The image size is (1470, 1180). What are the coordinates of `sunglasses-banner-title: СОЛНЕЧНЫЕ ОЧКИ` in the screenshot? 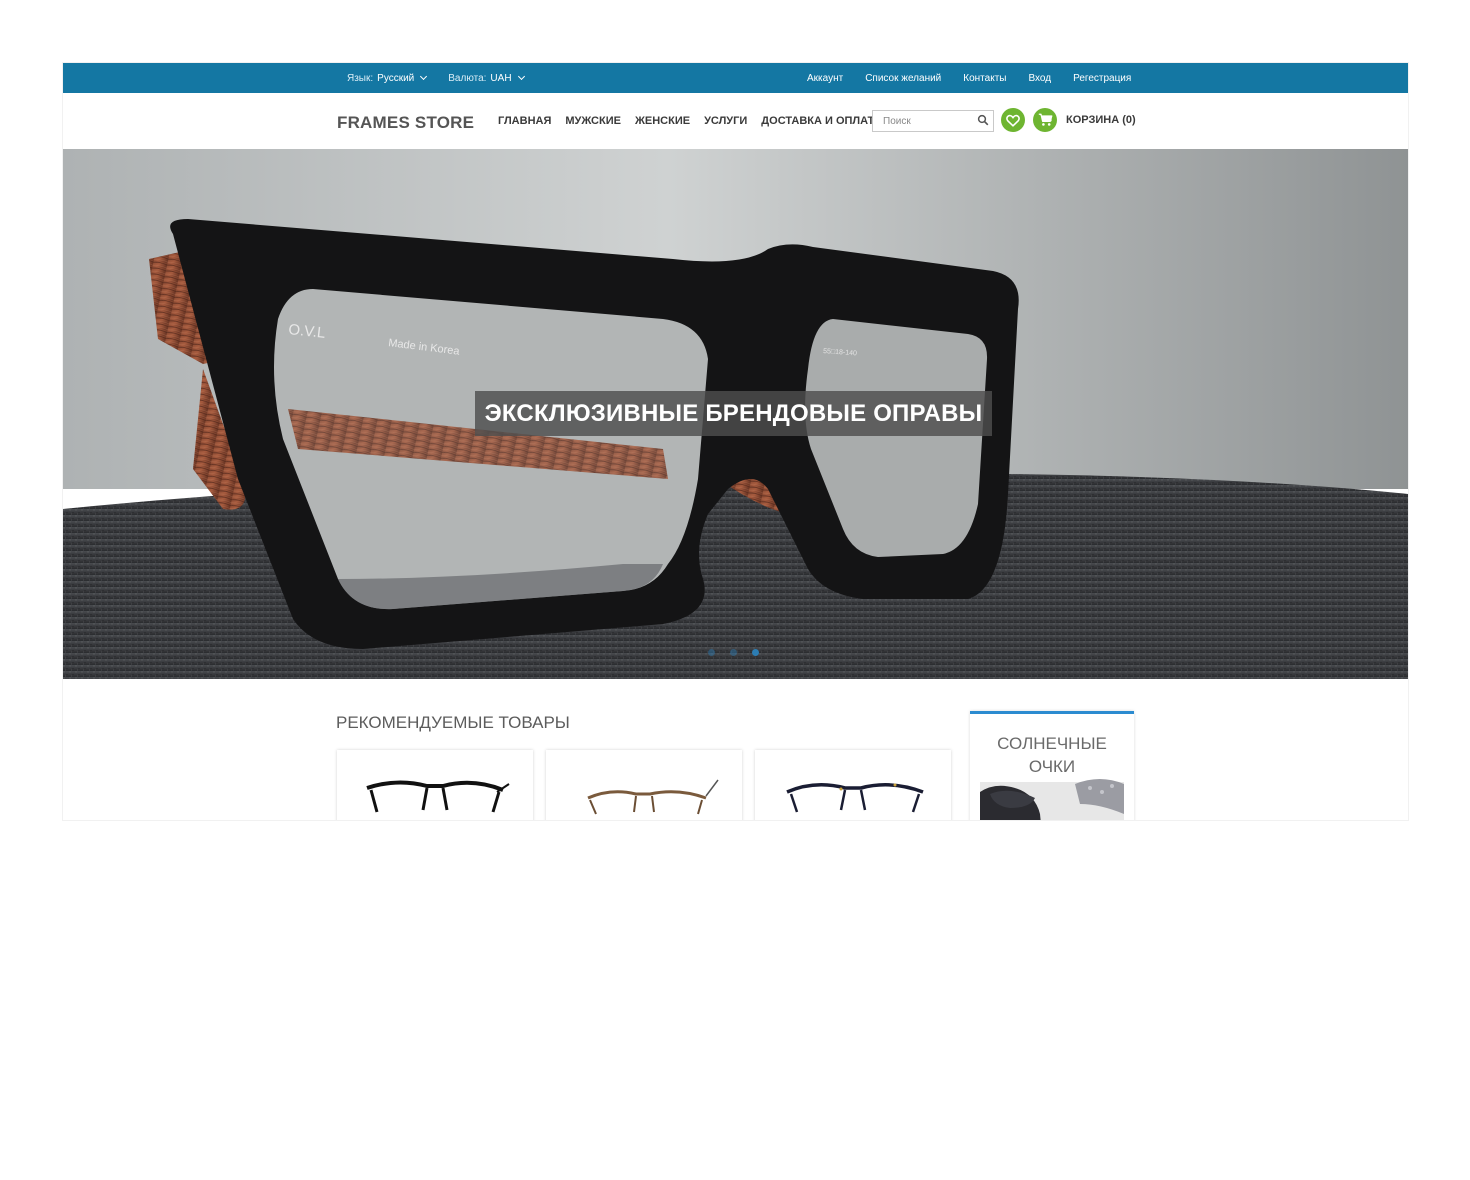 It's located at (1052, 755).